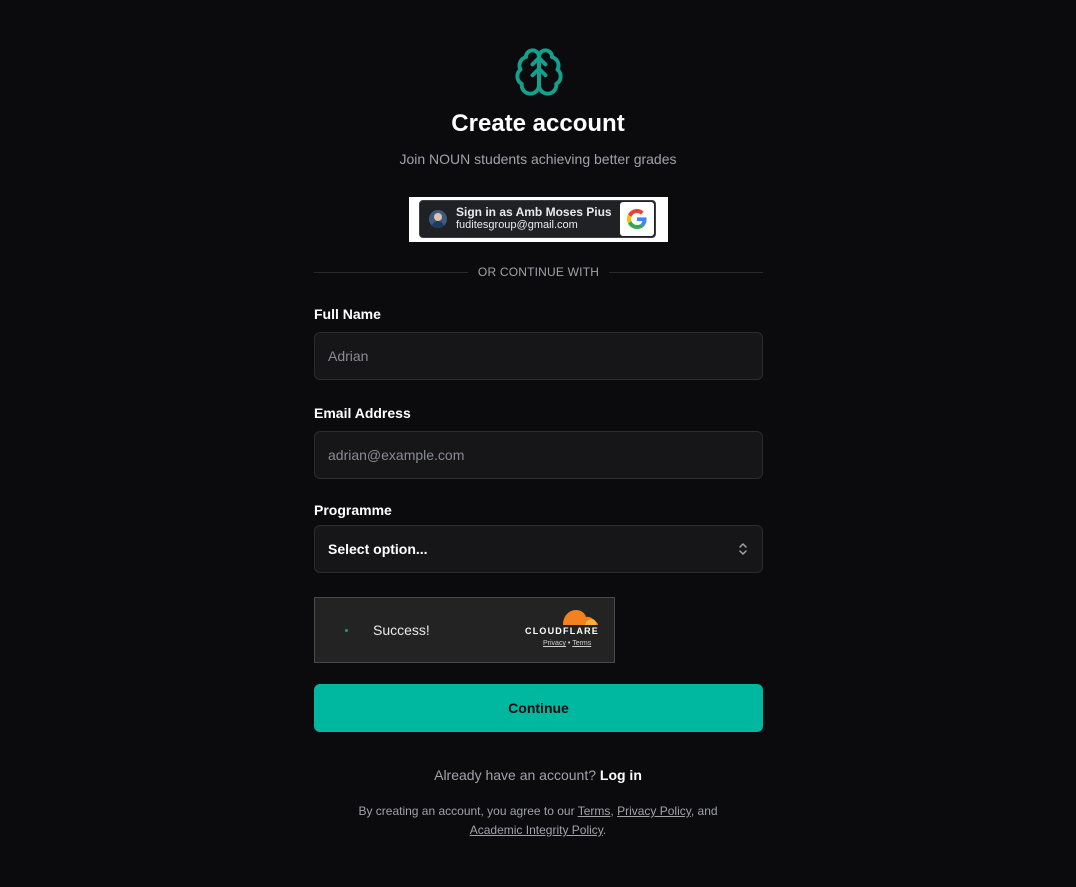  What do you see at coordinates (612, 811) in the screenshot?
I see `legal-comma: ,` at bounding box center [612, 811].